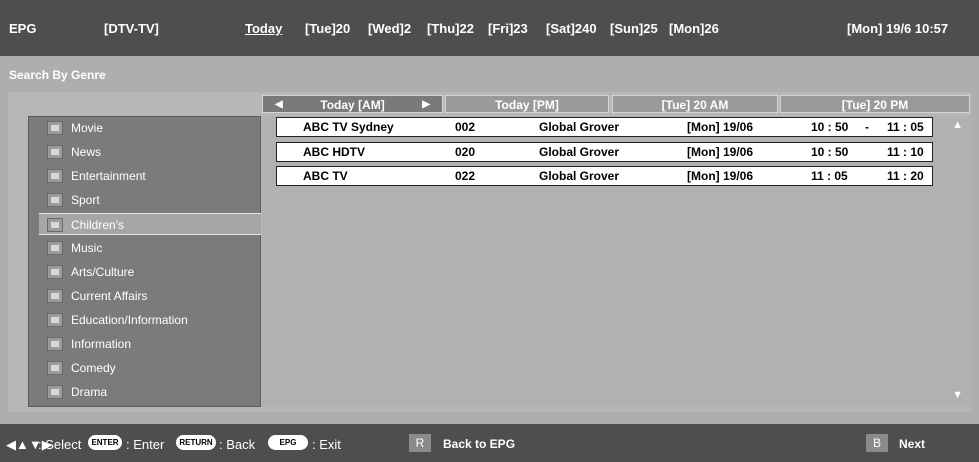 The image size is (979, 462). I want to click on end-time: 11 : 20, so click(905, 176).